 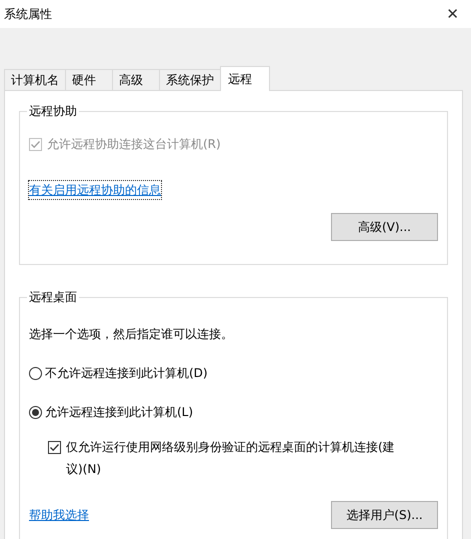 What do you see at coordinates (126, 373) in the screenshot?
I see `radio-label: 不允许远程连接到此计算机(D)` at bounding box center [126, 373].